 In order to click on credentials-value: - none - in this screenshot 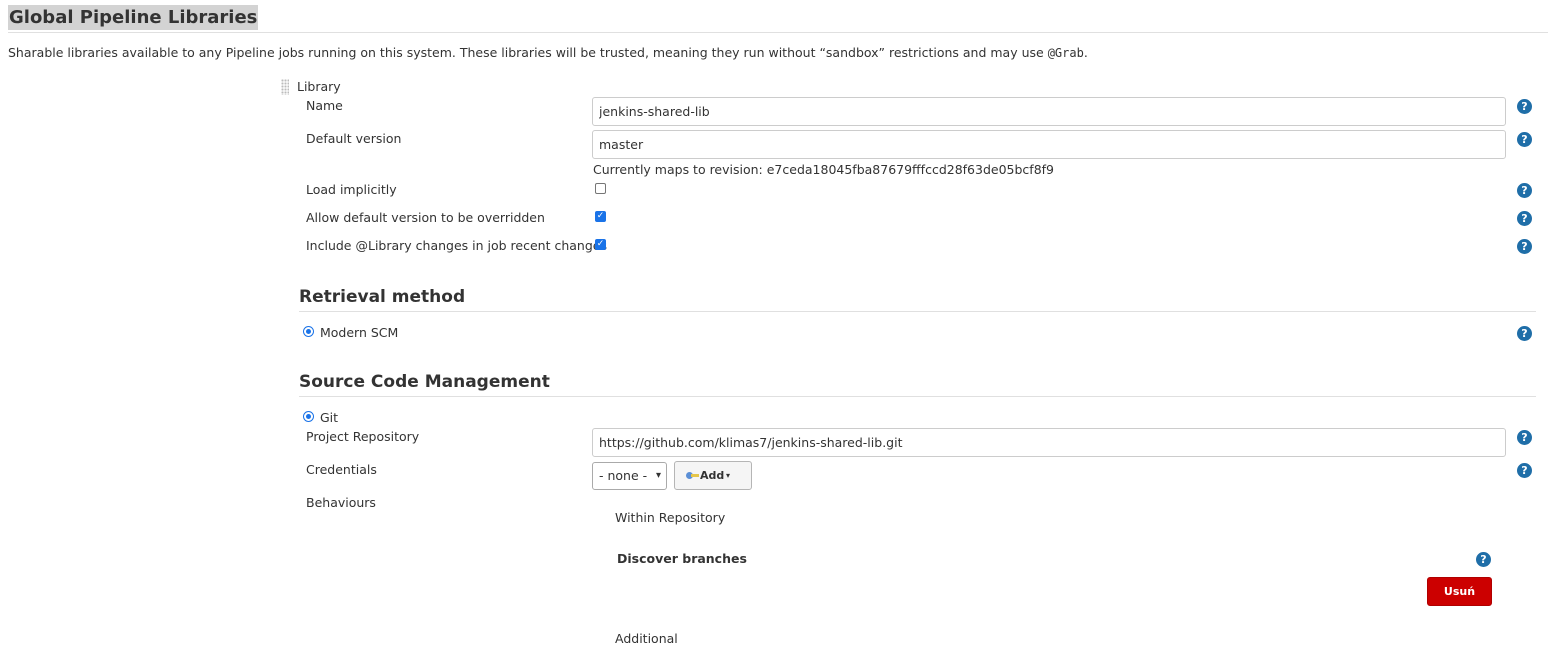, I will do `click(623, 475)`.